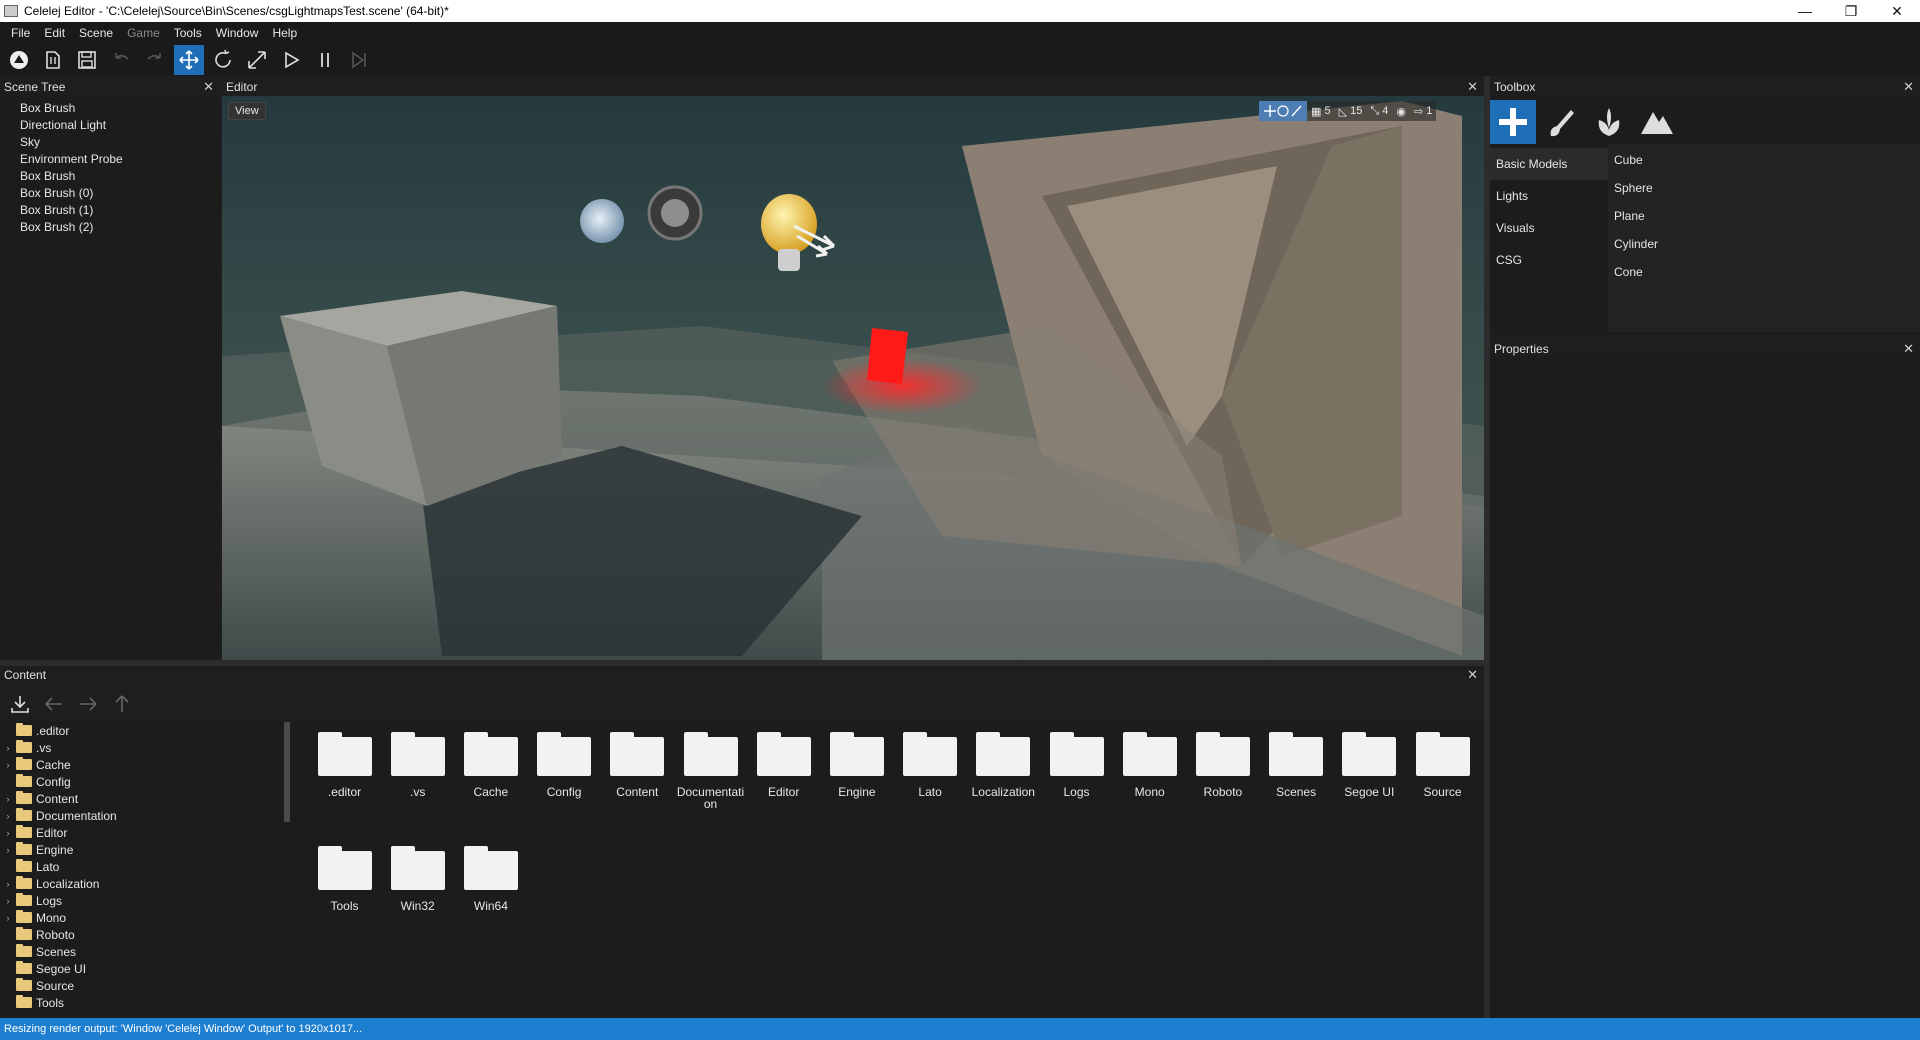 This screenshot has height=1040, width=1920. I want to click on toolbox-item-cone: Cone, so click(1764, 272).